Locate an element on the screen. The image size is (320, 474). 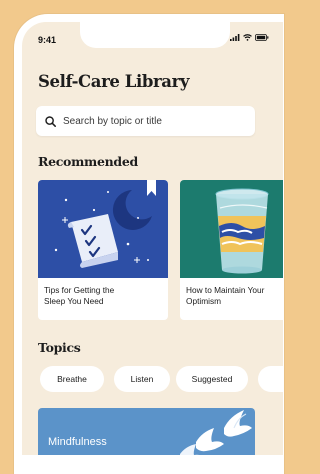
topic-chip-suggested: Suggested is located at coordinates (212, 379).